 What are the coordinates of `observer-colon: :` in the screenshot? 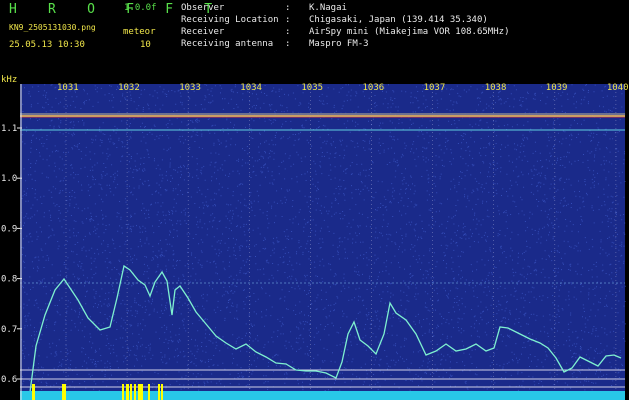 It's located at (288, 8).